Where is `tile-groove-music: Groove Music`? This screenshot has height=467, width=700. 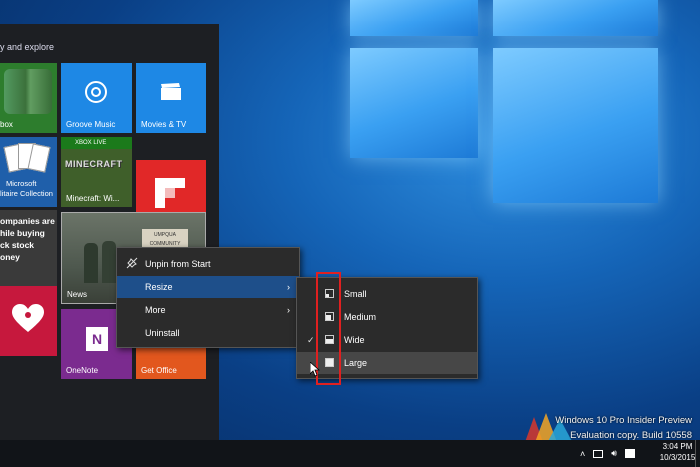 tile-groove-music: Groove Music is located at coordinates (96, 98).